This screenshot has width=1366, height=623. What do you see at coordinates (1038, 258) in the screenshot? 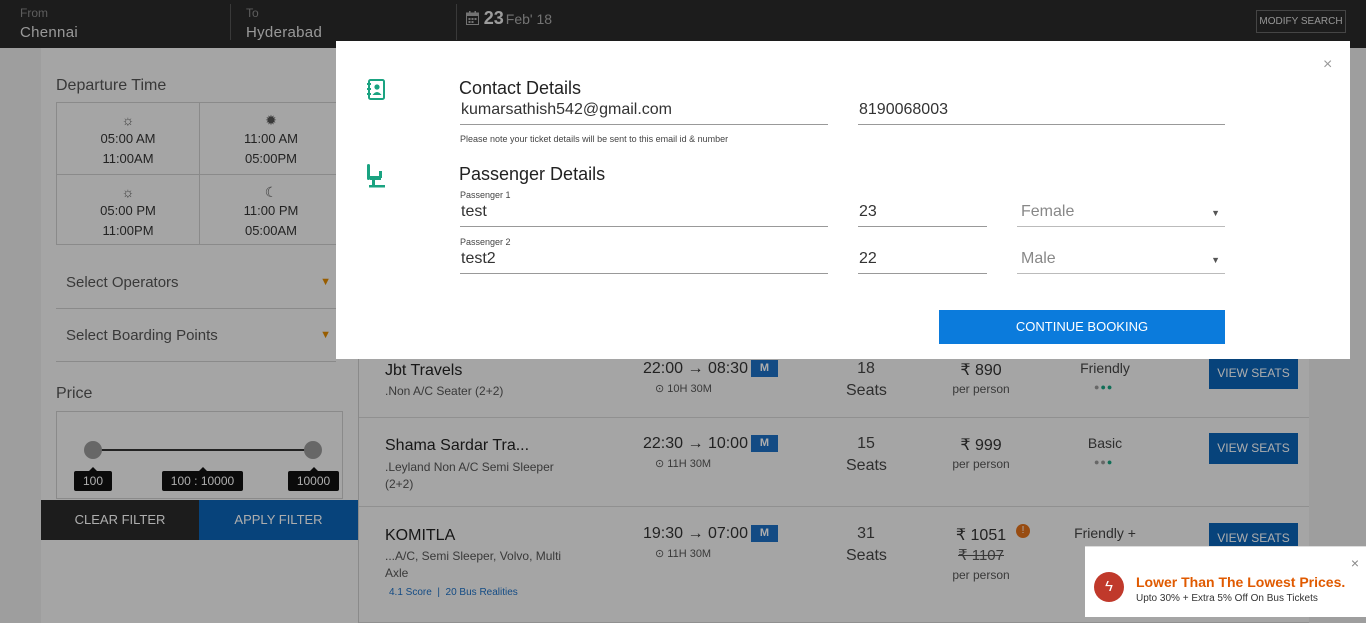
I see `gender-value: Male` at bounding box center [1038, 258].